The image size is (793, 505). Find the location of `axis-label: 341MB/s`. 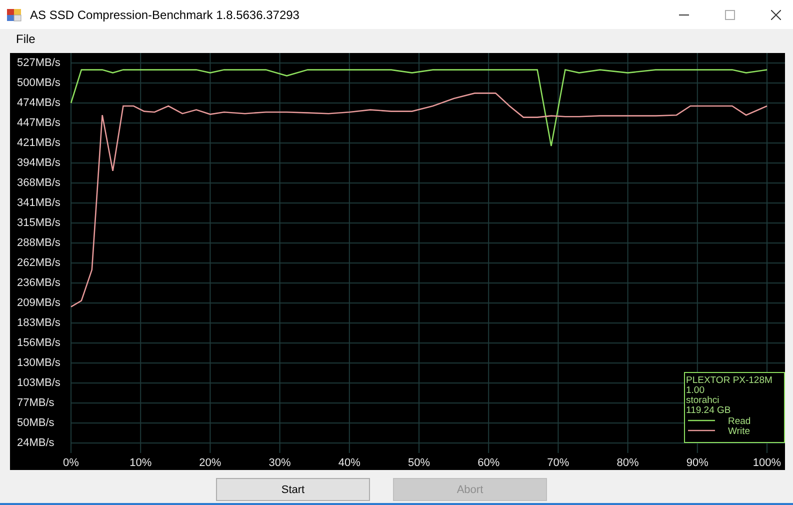

axis-label: 341MB/s is located at coordinates (38, 203).